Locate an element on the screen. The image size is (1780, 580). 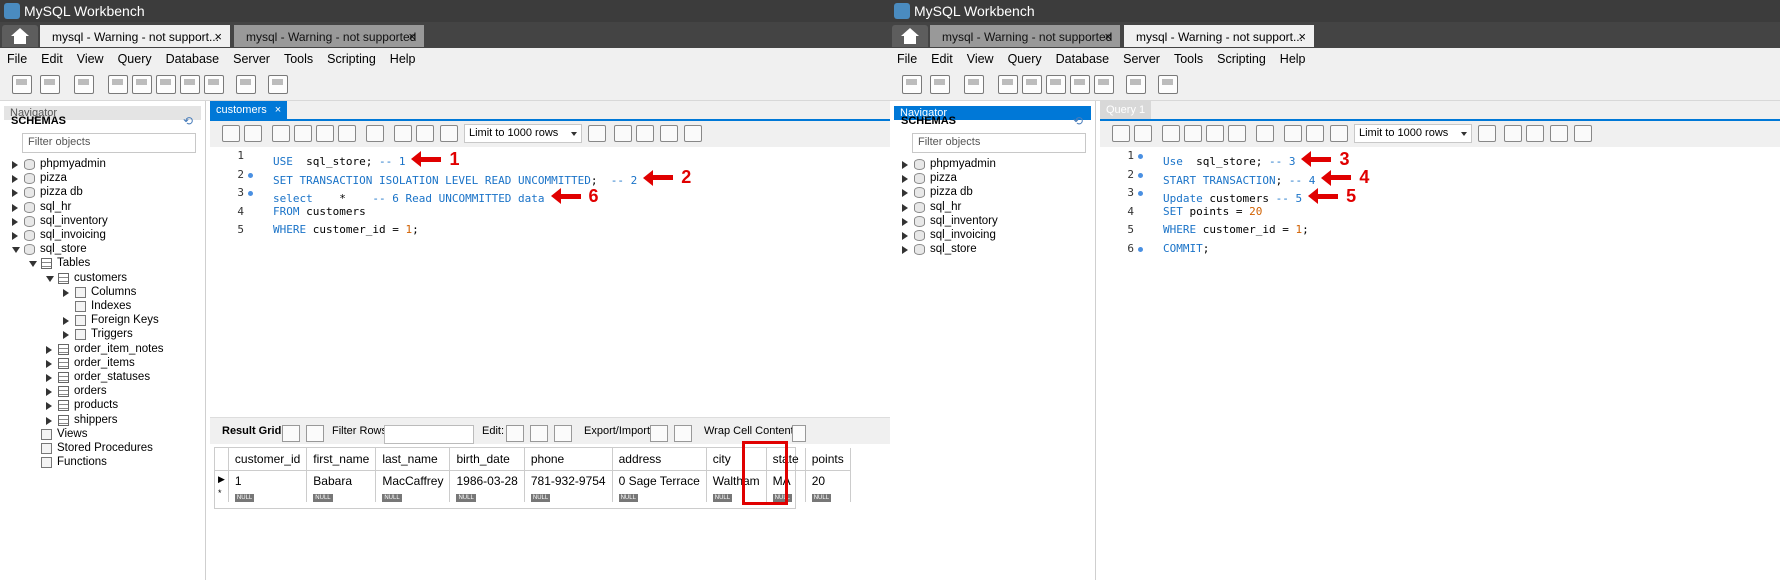
limit-rows-select: Limit to 1000 rows is located at coordinates (1413, 133).